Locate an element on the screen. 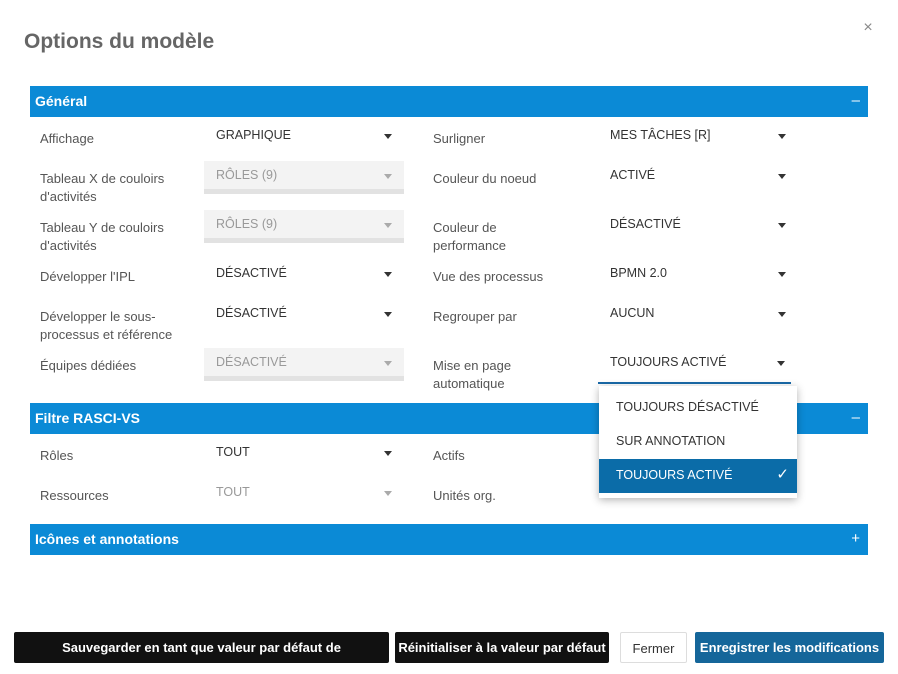  select-affichage-value: GRAPHIQUE is located at coordinates (254, 135).